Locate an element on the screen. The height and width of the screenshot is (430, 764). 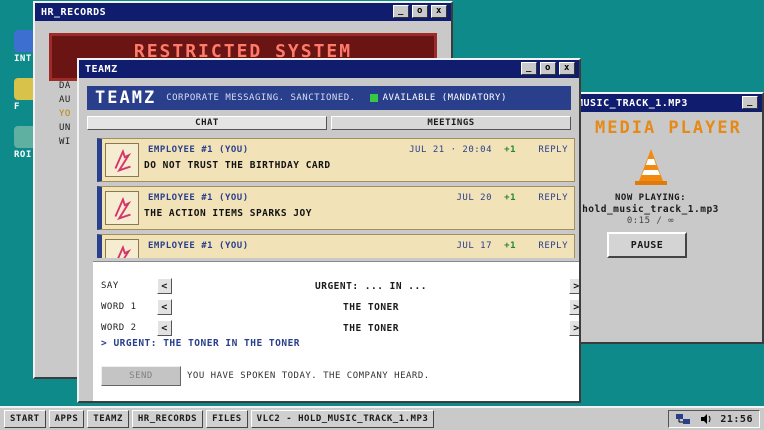
taskbar-files: FILES is located at coordinates (227, 419).